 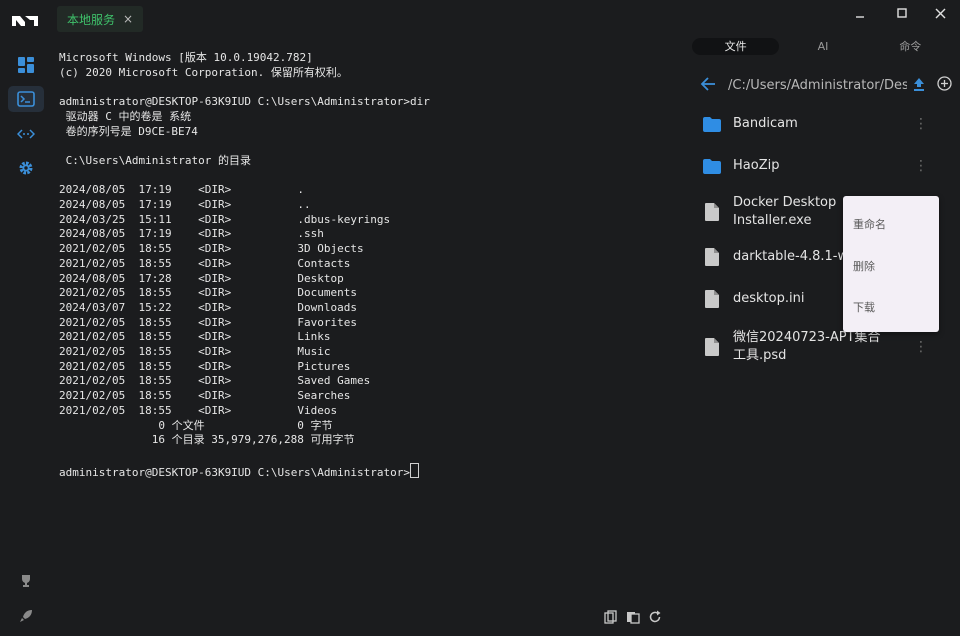 I want to click on panel-tabs: 文件 AI 命令, so click(x=823, y=46).